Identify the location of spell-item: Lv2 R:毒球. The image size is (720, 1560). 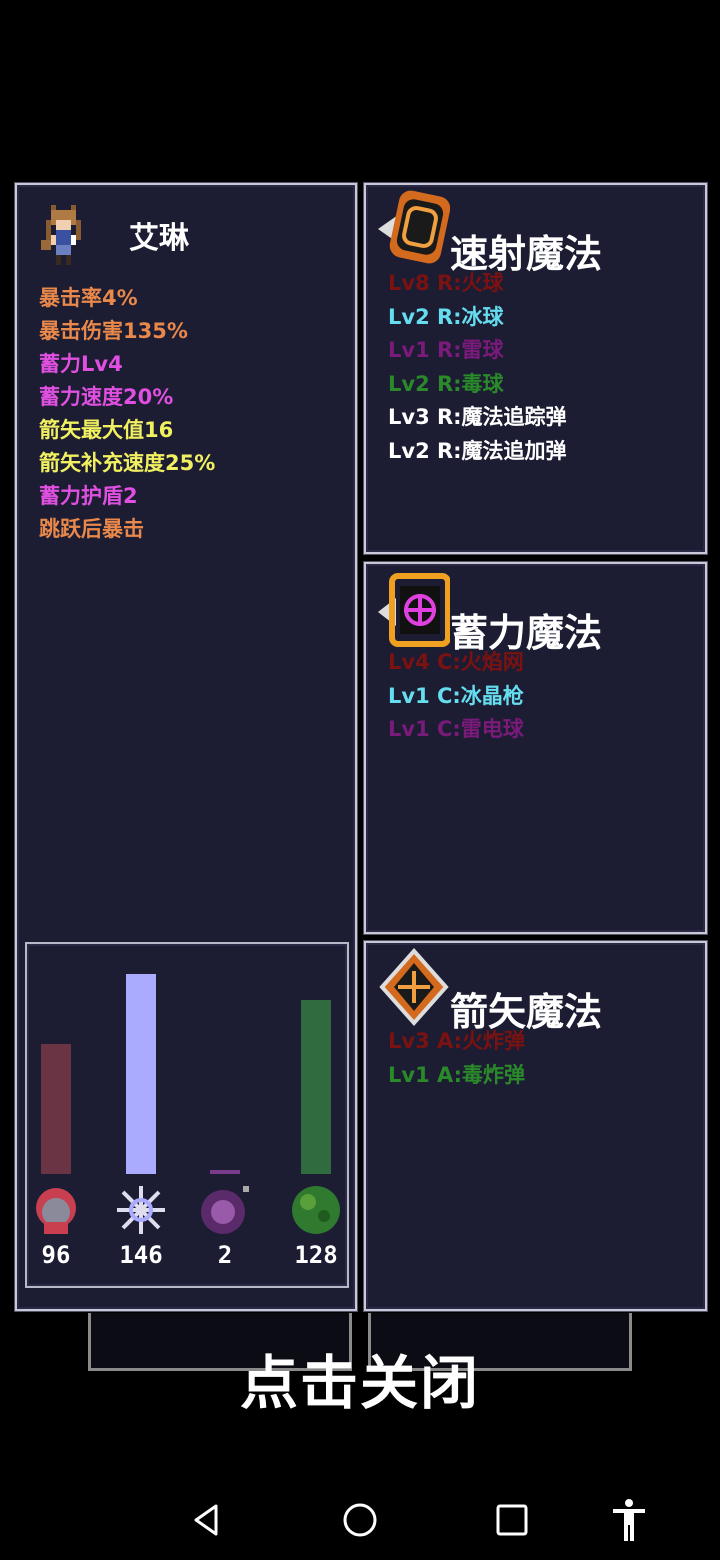
(446, 383).